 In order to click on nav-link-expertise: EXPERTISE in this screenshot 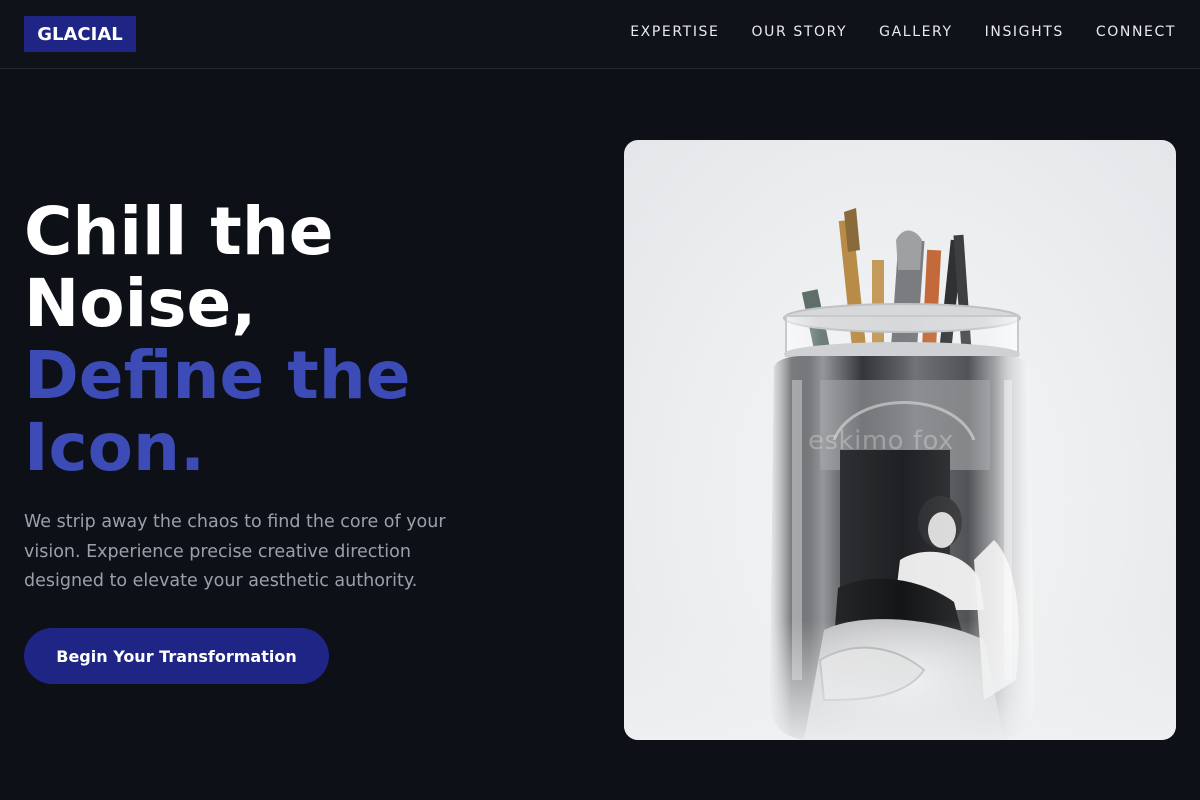, I will do `click(674, 32)`.